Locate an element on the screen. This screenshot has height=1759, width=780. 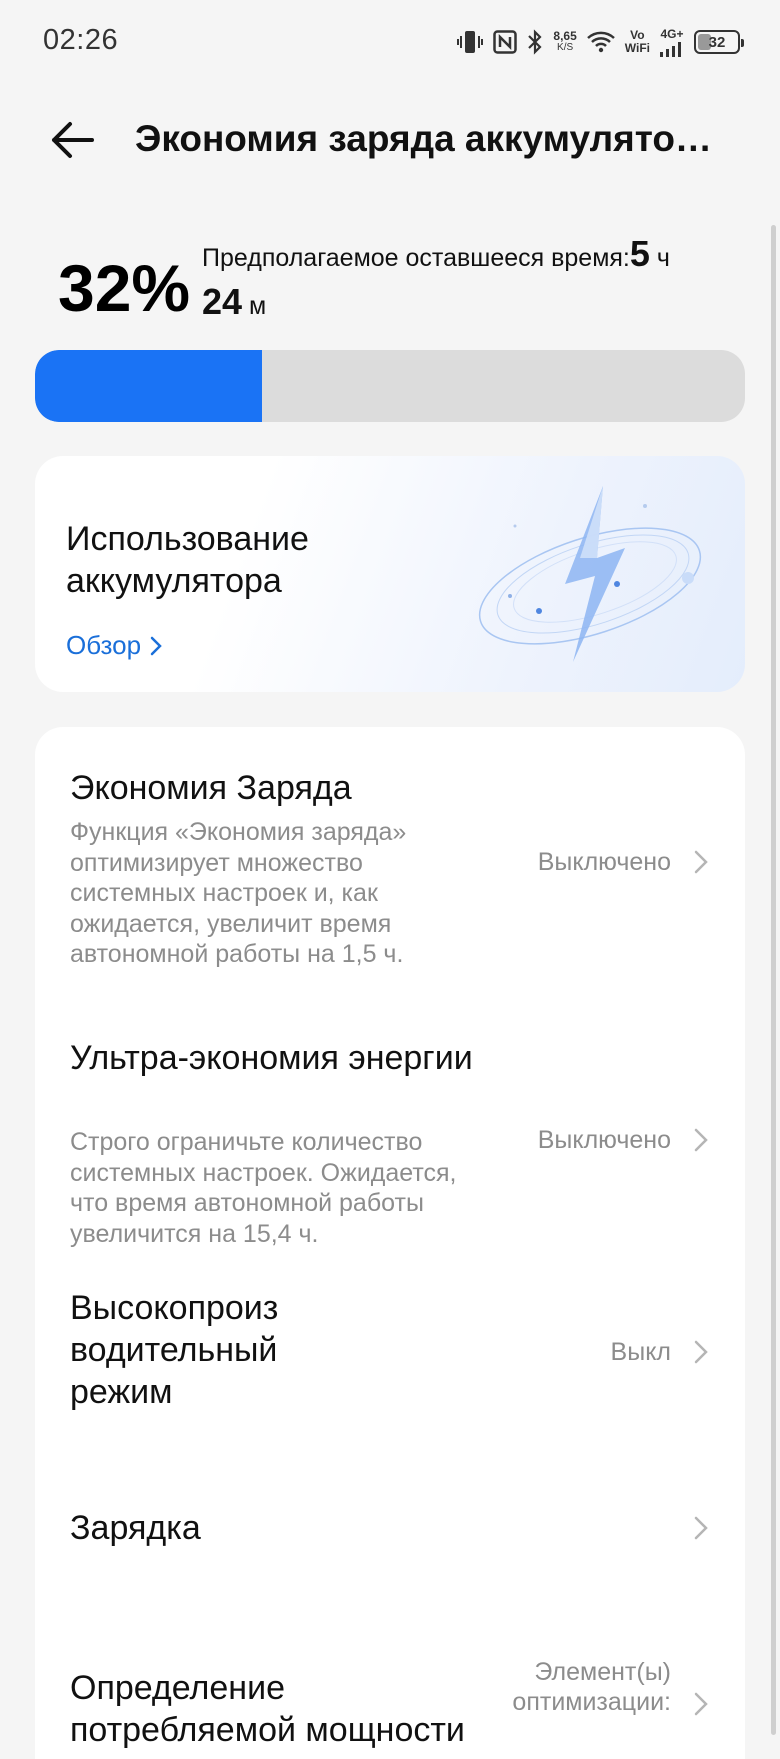
scrollbar is located at coordinates (773, 980).